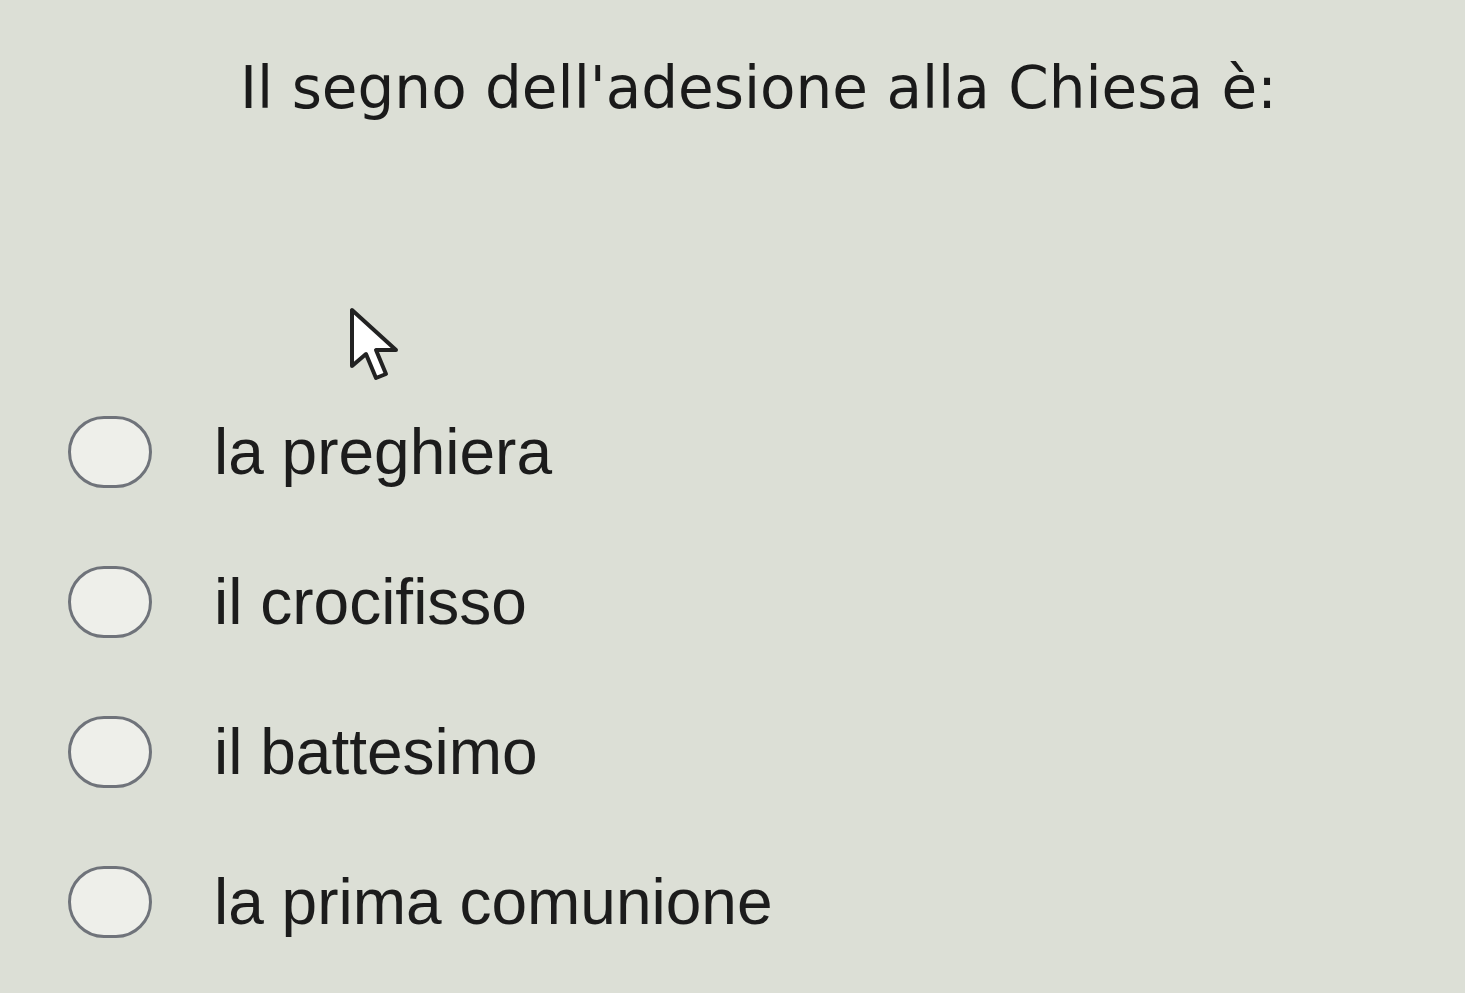 The height and width of the screenshot is (993, 1465). What do you see at coordinates (376, 752) in the screenshot?
I see `option-label: il battesimo` at bounding box center [376, 752].